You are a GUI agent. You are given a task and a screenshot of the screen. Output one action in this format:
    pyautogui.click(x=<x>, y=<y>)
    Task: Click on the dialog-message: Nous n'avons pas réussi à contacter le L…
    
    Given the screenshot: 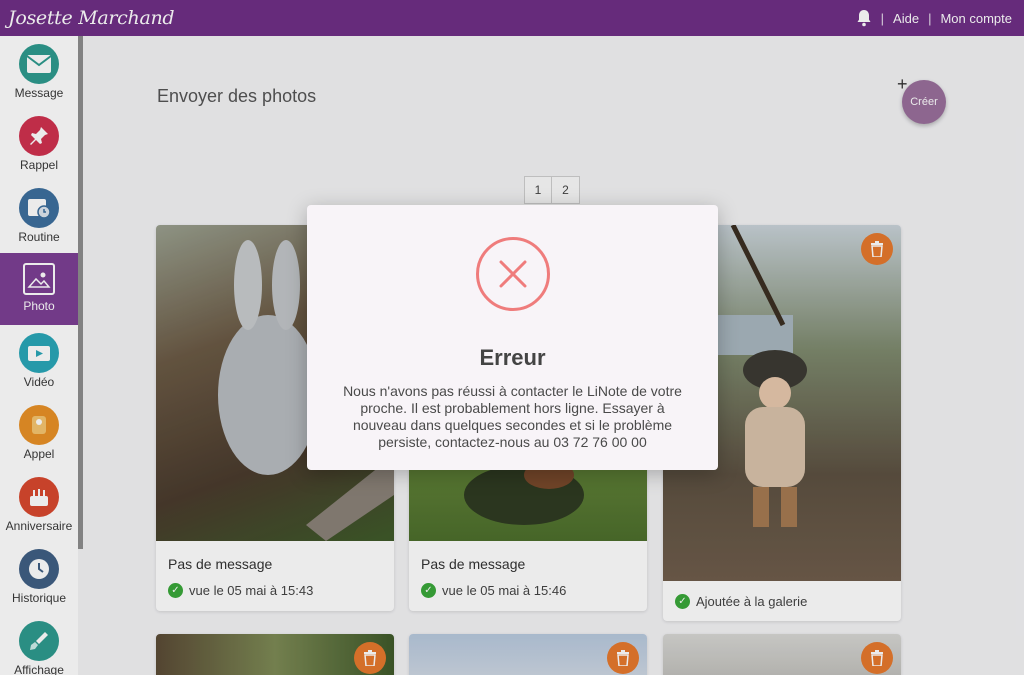 What is the action you would take?
    pyautogui.click(x=512, y=416)
    